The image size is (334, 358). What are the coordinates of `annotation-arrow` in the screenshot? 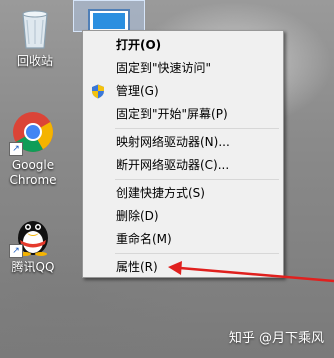 It's located at (251, 272).